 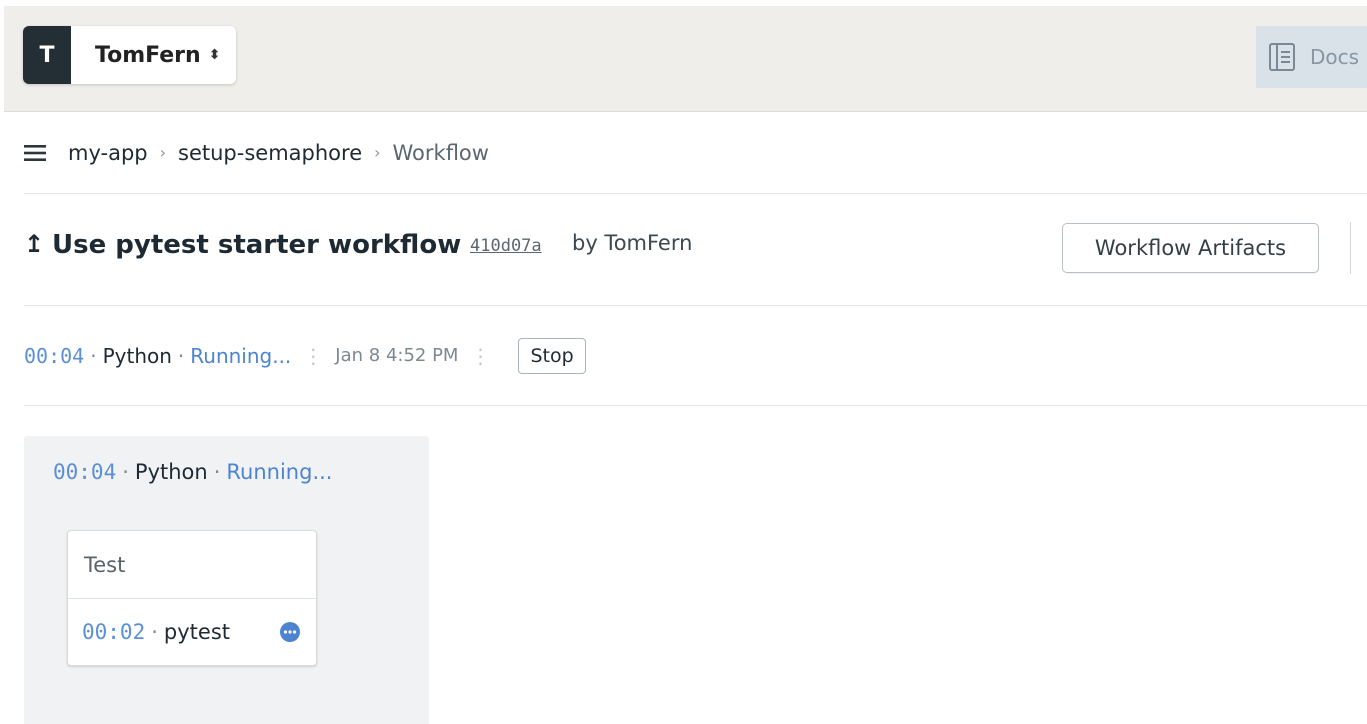 I want to click on org-name-label: TomFern, so click(x=148, y=55).